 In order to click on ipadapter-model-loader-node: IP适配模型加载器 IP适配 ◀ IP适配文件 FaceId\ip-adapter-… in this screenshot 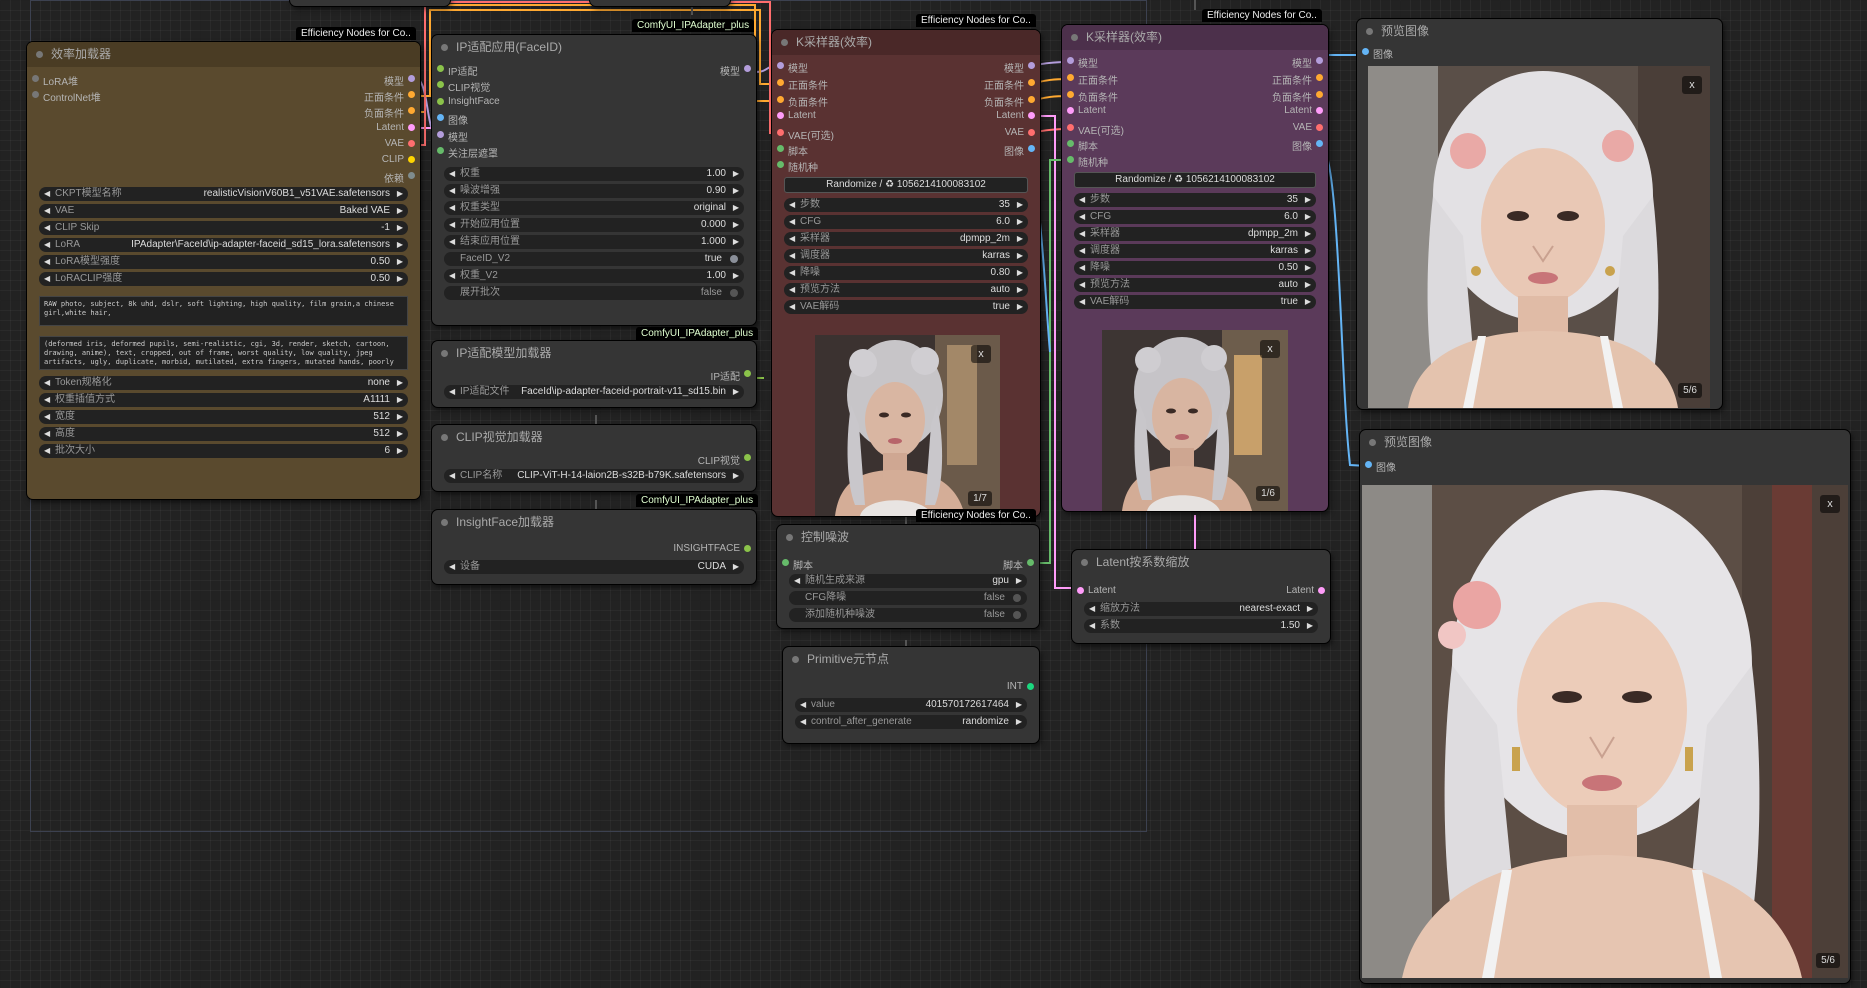, I will do `click(594, 374)`.